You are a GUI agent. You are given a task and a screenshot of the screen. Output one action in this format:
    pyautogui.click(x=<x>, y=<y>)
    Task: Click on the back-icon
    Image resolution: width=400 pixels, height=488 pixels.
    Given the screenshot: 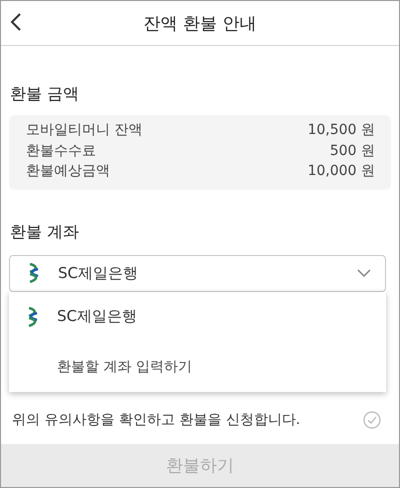 What is the action you would take?
    pyautogui.click(x=16, y=22)
    